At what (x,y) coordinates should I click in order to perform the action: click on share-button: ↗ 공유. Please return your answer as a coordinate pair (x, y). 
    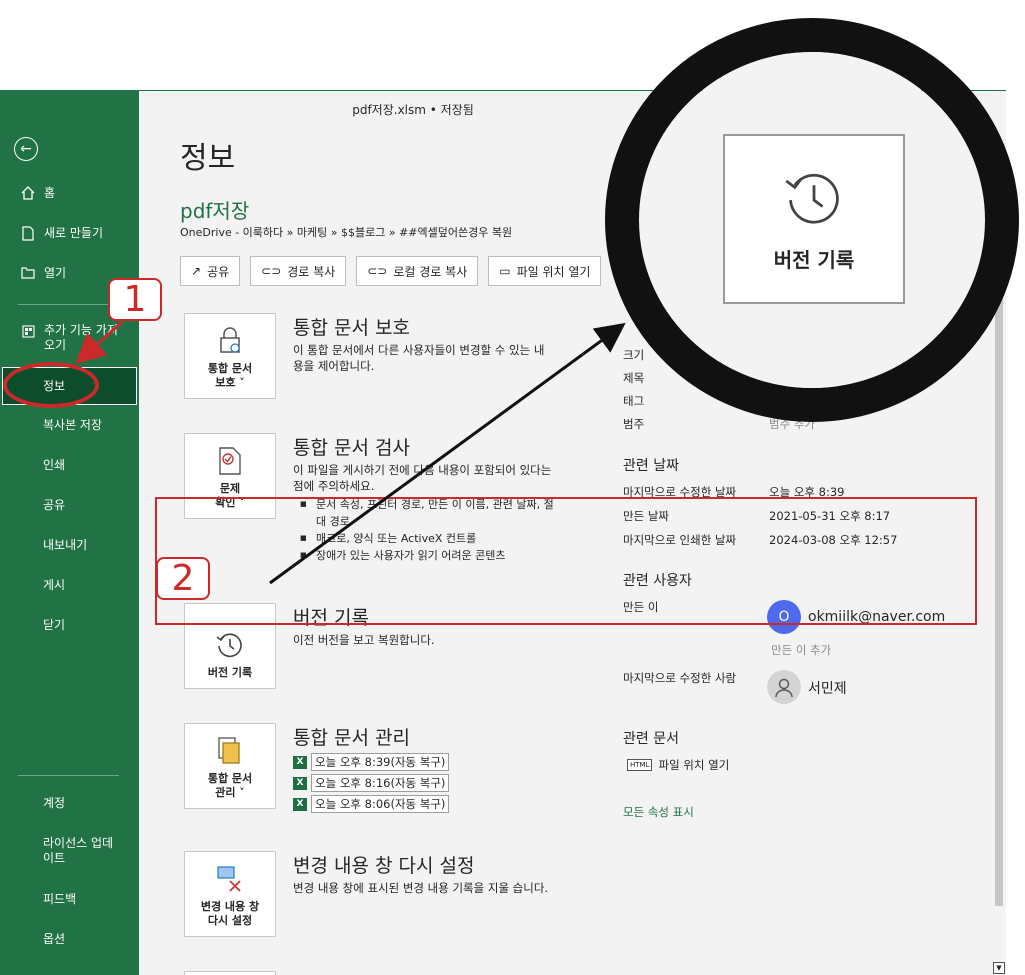
    Looking at the image, I should click on (210, 271).